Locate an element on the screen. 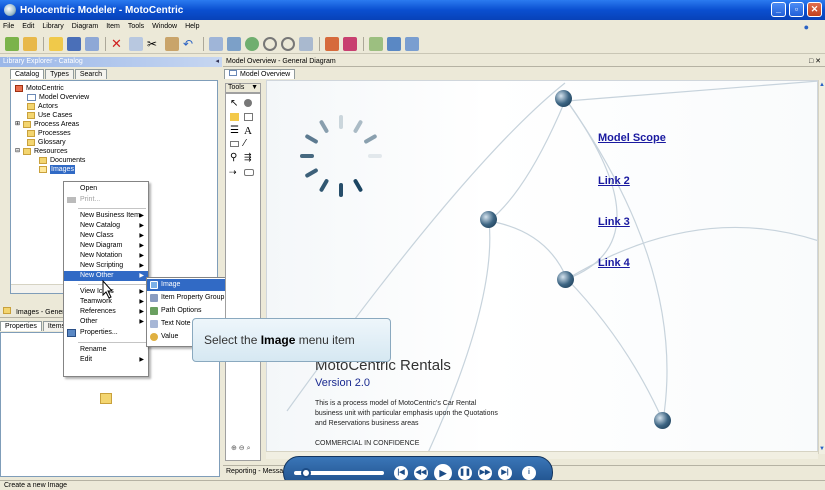 The image size is (825, 490). canvas-vertical-scrollbar: ▲ ▼ is located at coordinates (821, 267).